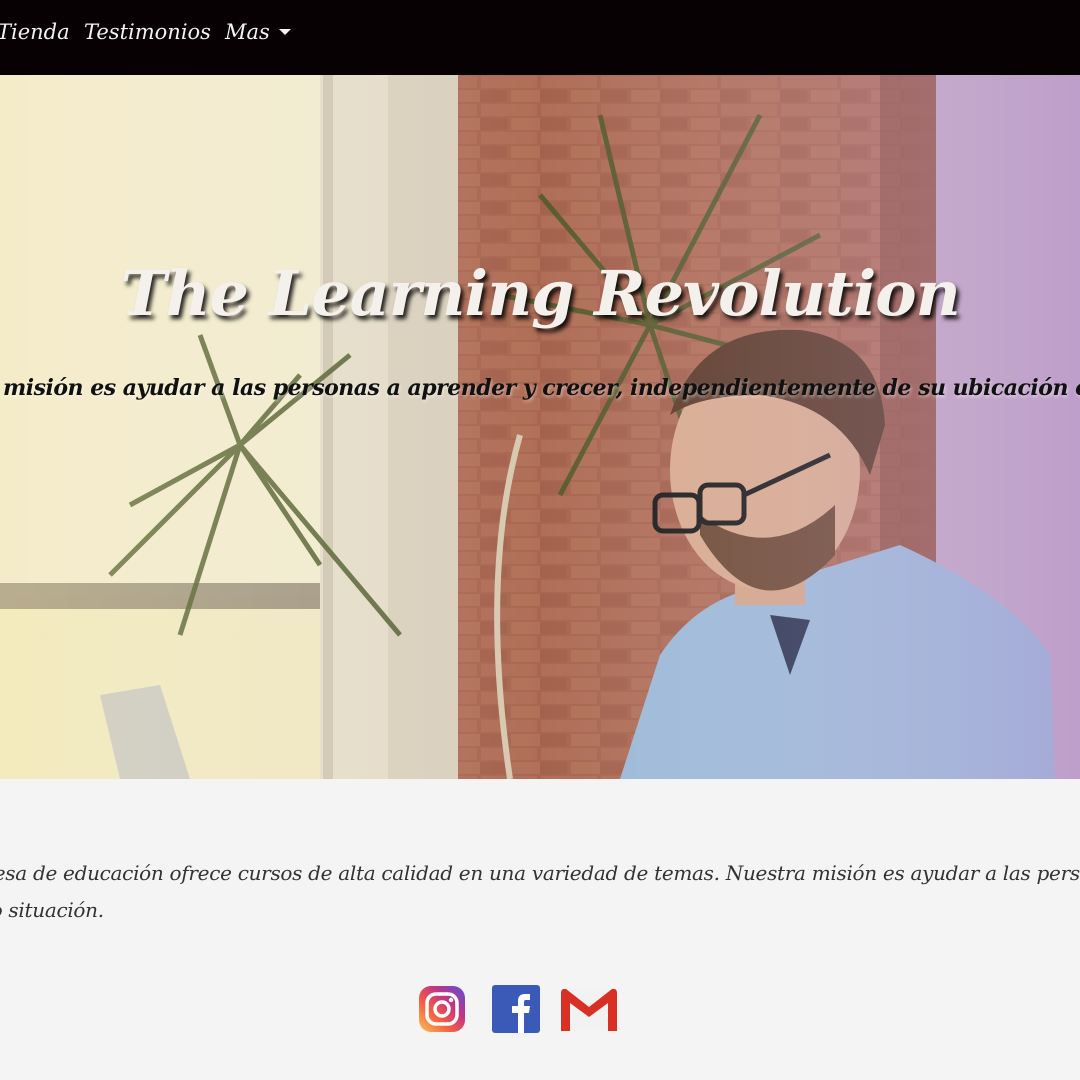  I want to click on gmail-icon, so click(589, 1009).